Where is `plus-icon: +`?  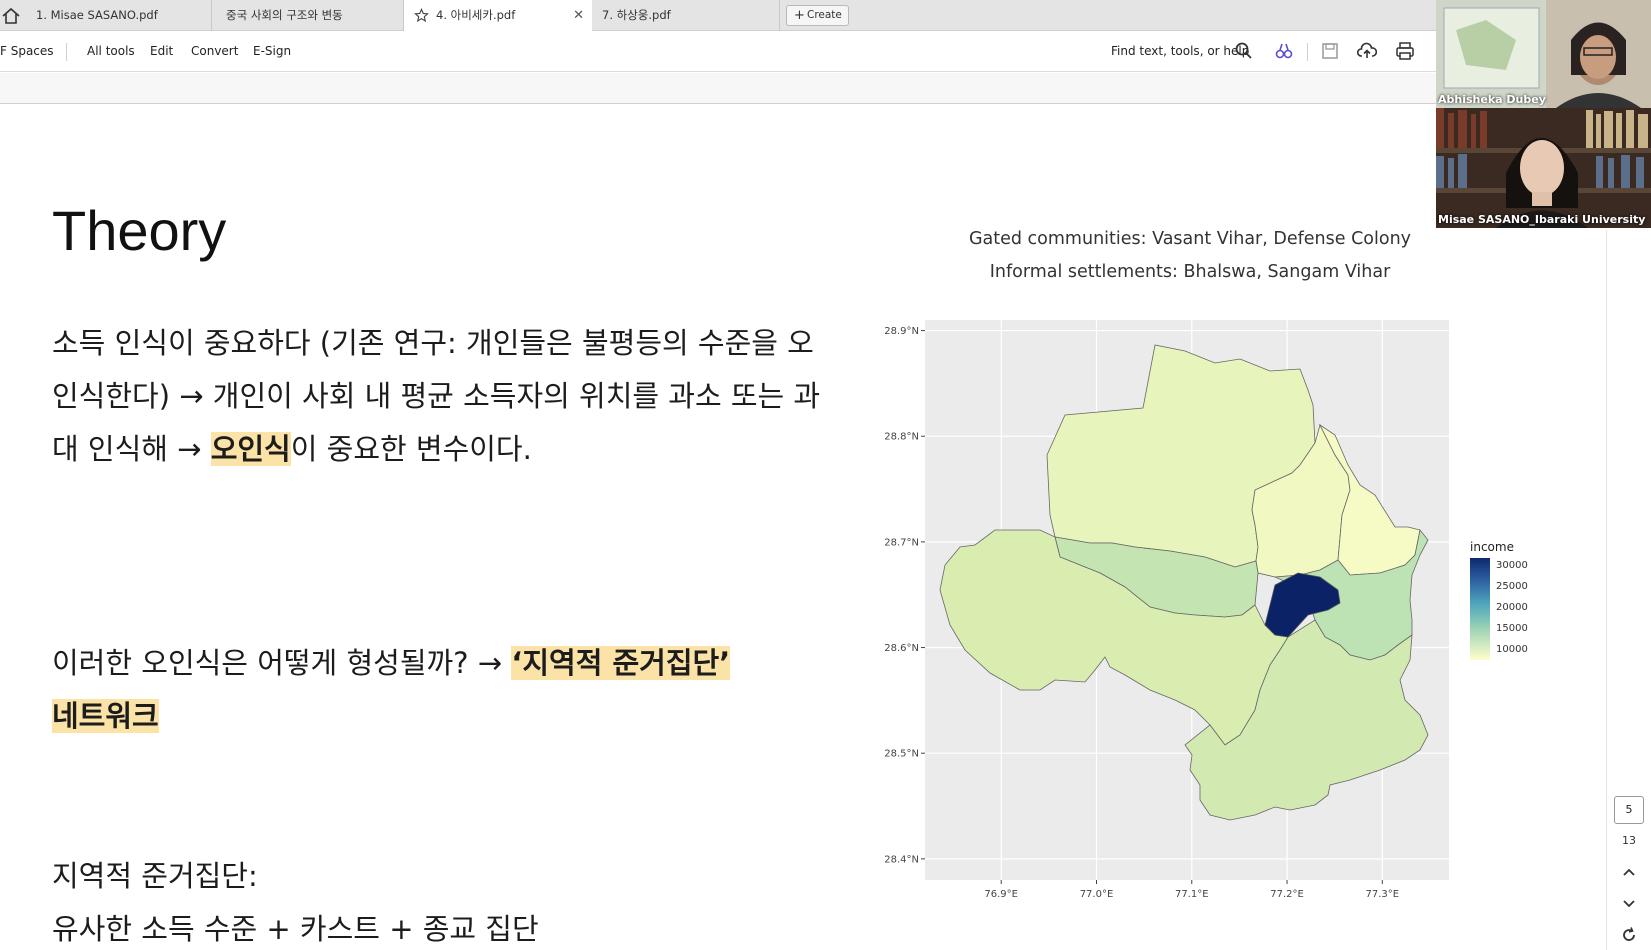
plus-icon: + is located at coordinates (799, 15).